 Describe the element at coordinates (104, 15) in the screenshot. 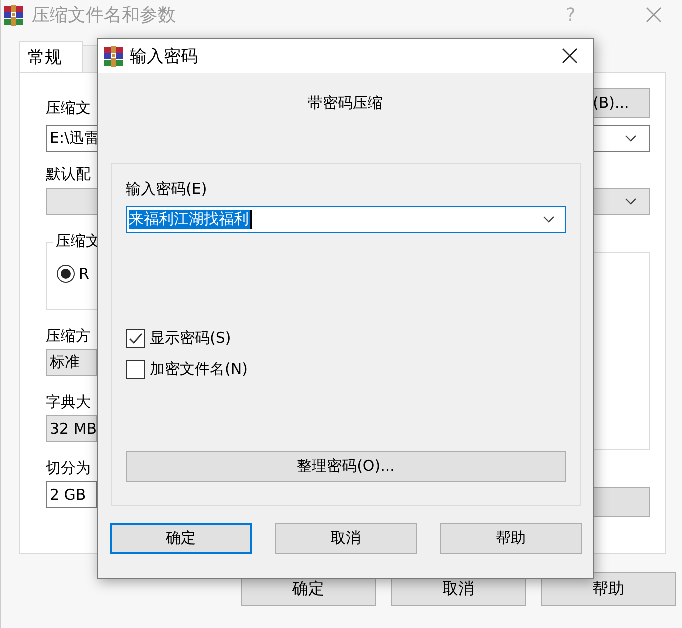

I see `window-title: 压缩文件名和参数` at that location.